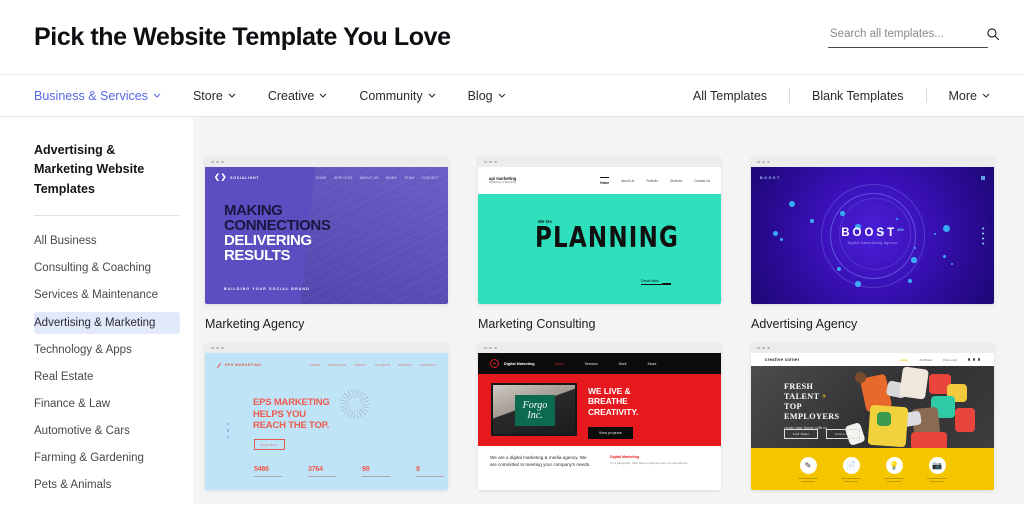 The image size is (1024, 517). Describe the element at coordinates (888, 426) in the screenshot. I see `photo-bag-shape` at that location.